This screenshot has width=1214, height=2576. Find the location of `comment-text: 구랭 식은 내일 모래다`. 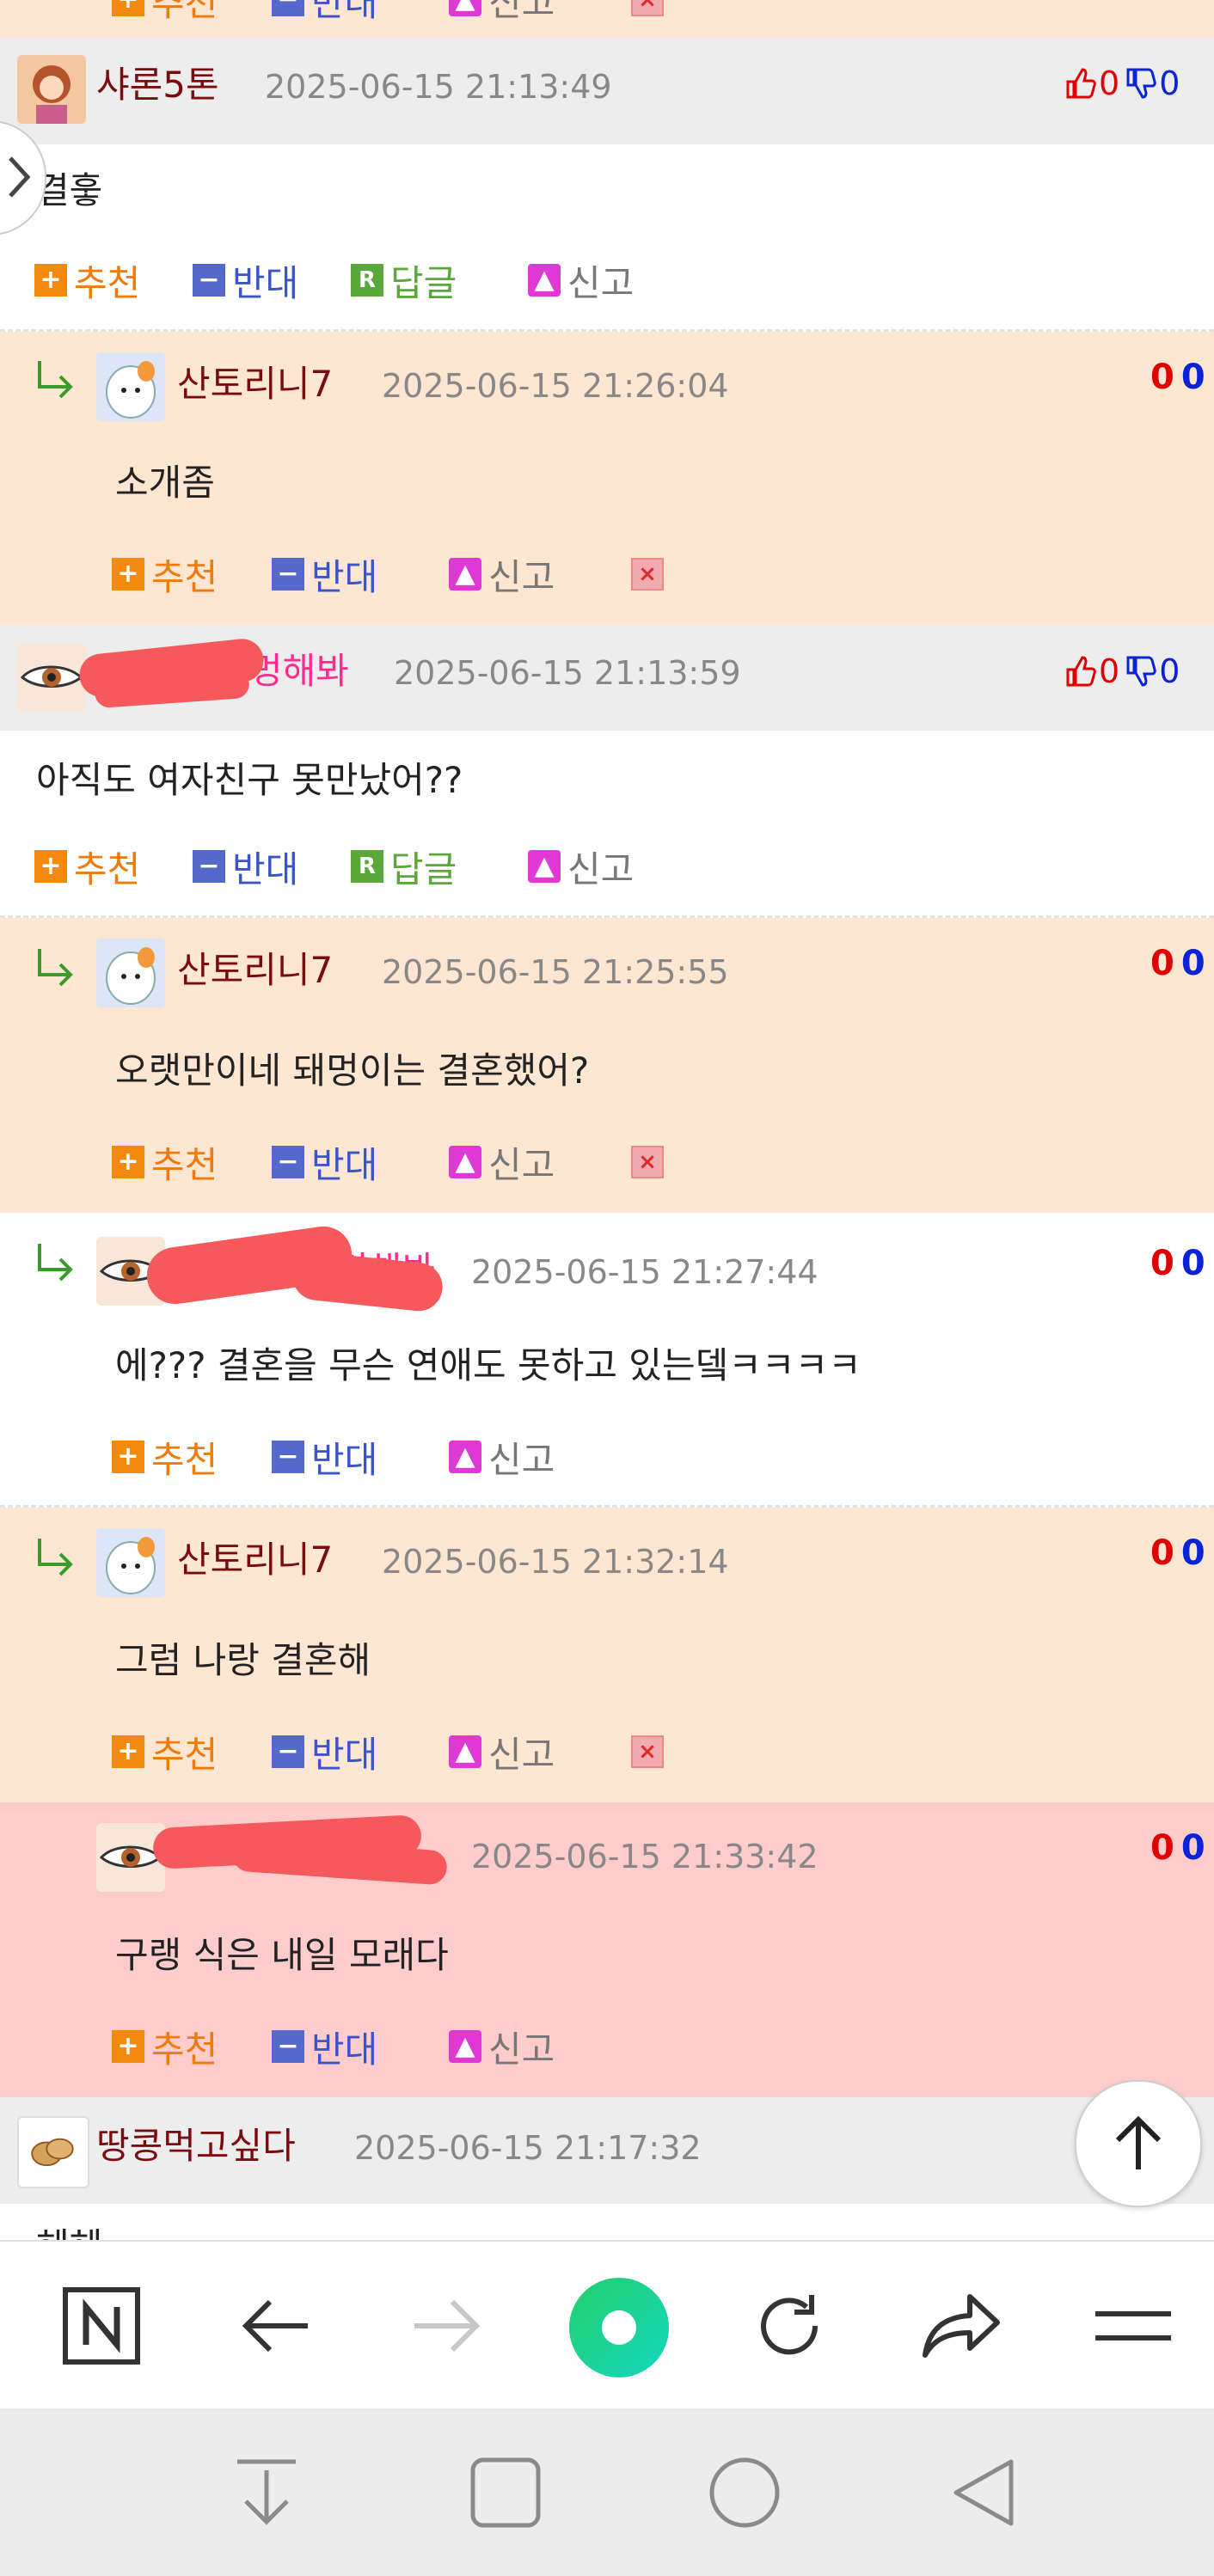

comment-text: 구랭 식은 내일 모래다 is located at coordinates (282, 1955).